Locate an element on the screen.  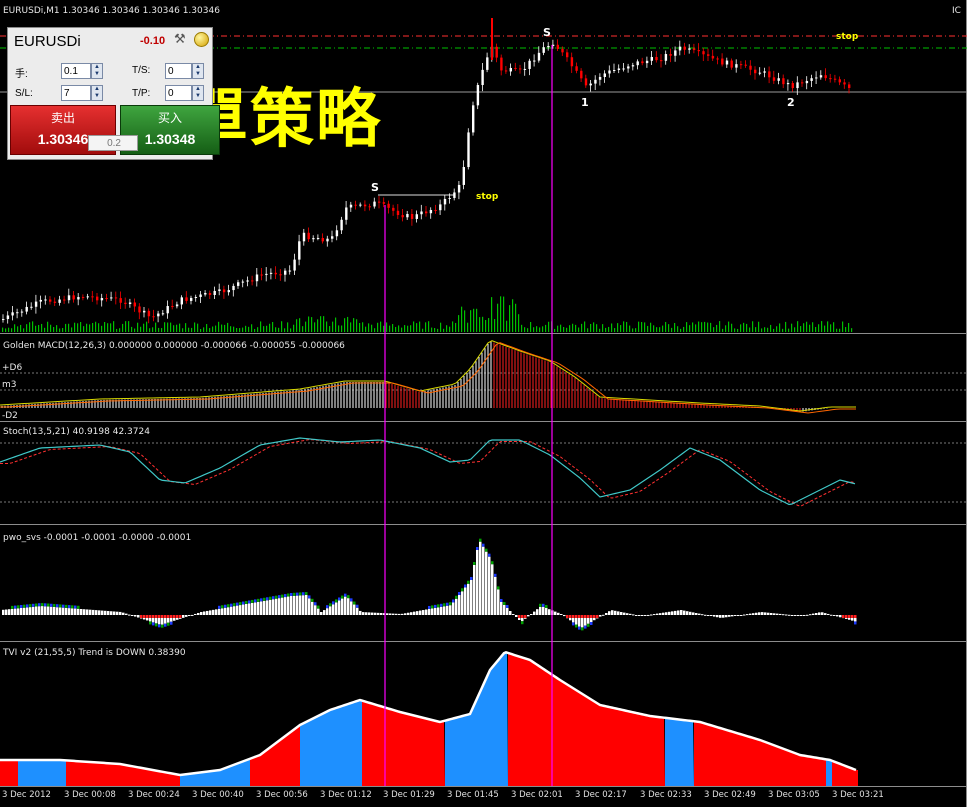
lots-input: 0.1 is located at coordinates (76, 71).